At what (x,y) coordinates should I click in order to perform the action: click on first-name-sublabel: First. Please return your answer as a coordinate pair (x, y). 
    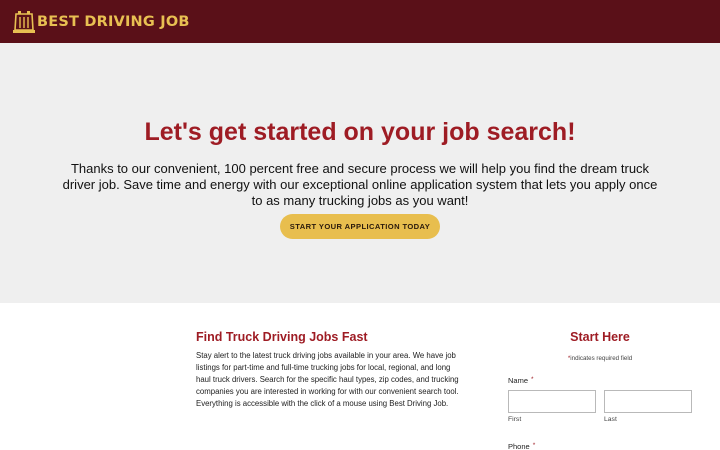
    Looking at the image, I should click on (515, 419).